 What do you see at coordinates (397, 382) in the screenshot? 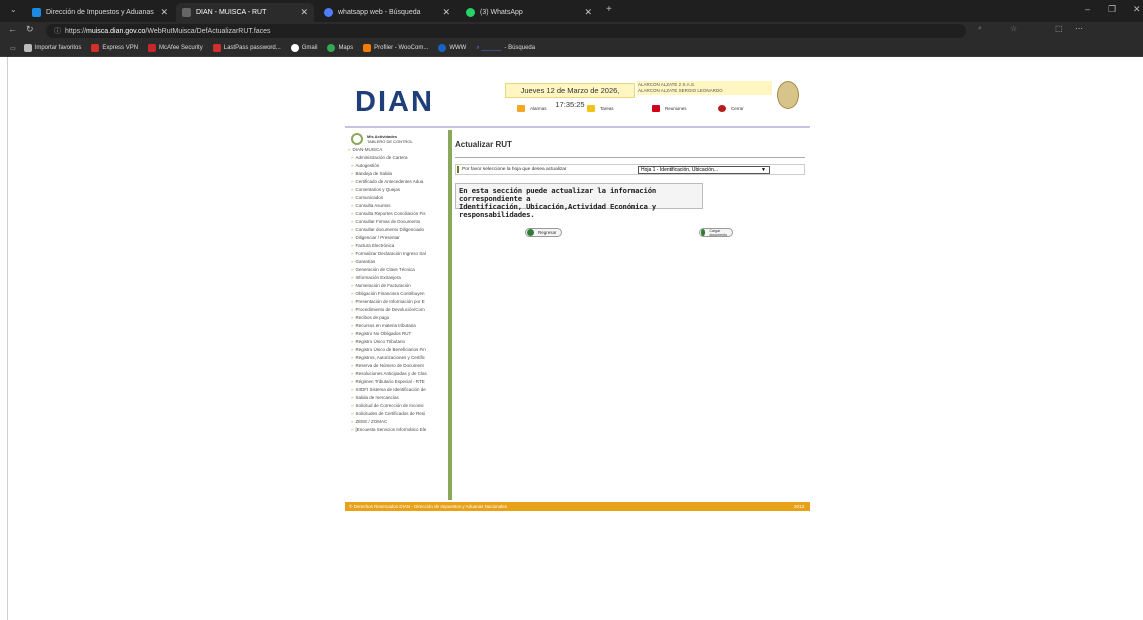
I see `sidebar-item: Régimen Tributario Especial - RTE` at bounding box center [397, 382].